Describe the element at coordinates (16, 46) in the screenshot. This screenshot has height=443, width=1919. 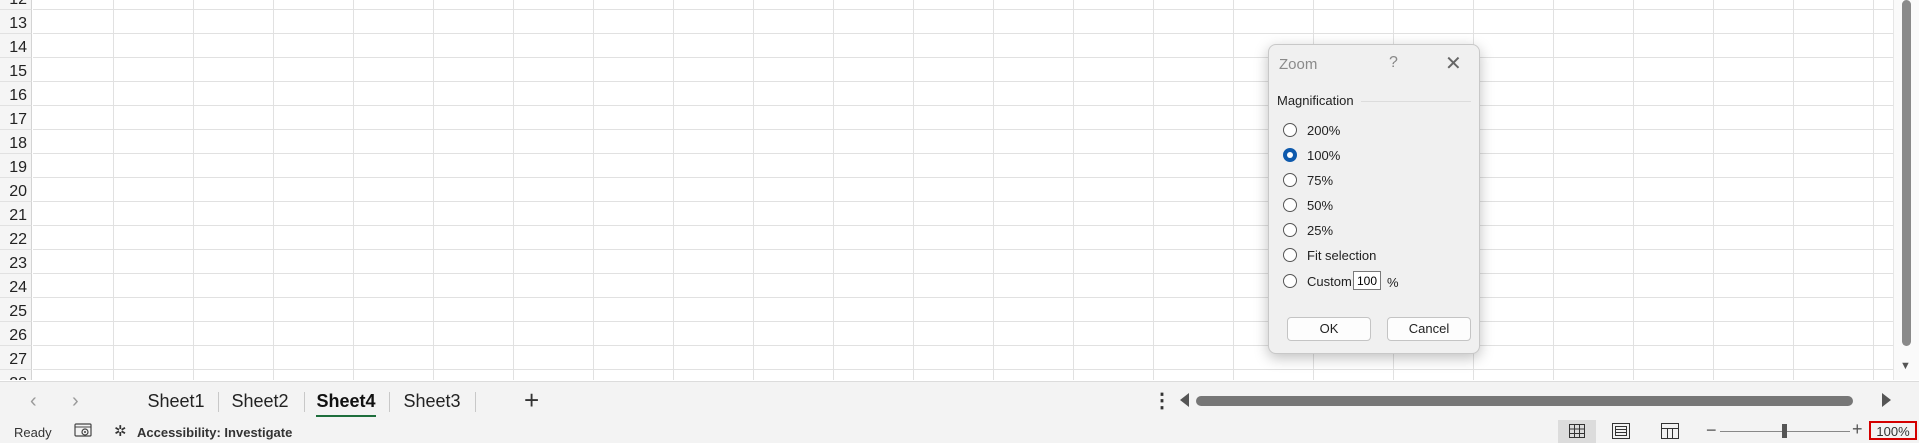
I see `row-header: 14` at that location.